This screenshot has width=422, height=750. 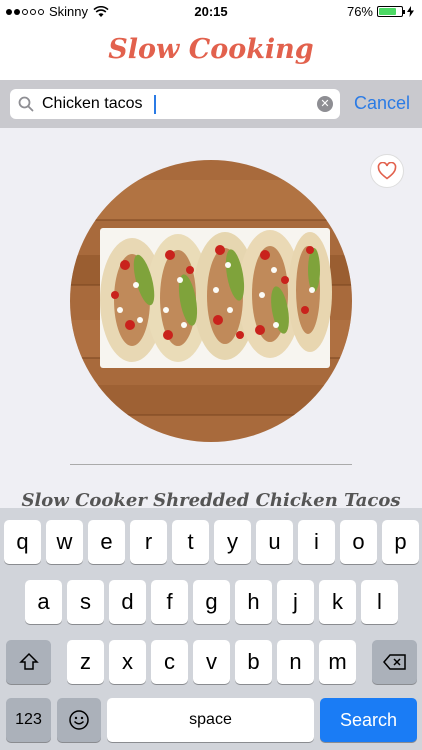 I want to click on heart-icon, so click(x=387, y=171).